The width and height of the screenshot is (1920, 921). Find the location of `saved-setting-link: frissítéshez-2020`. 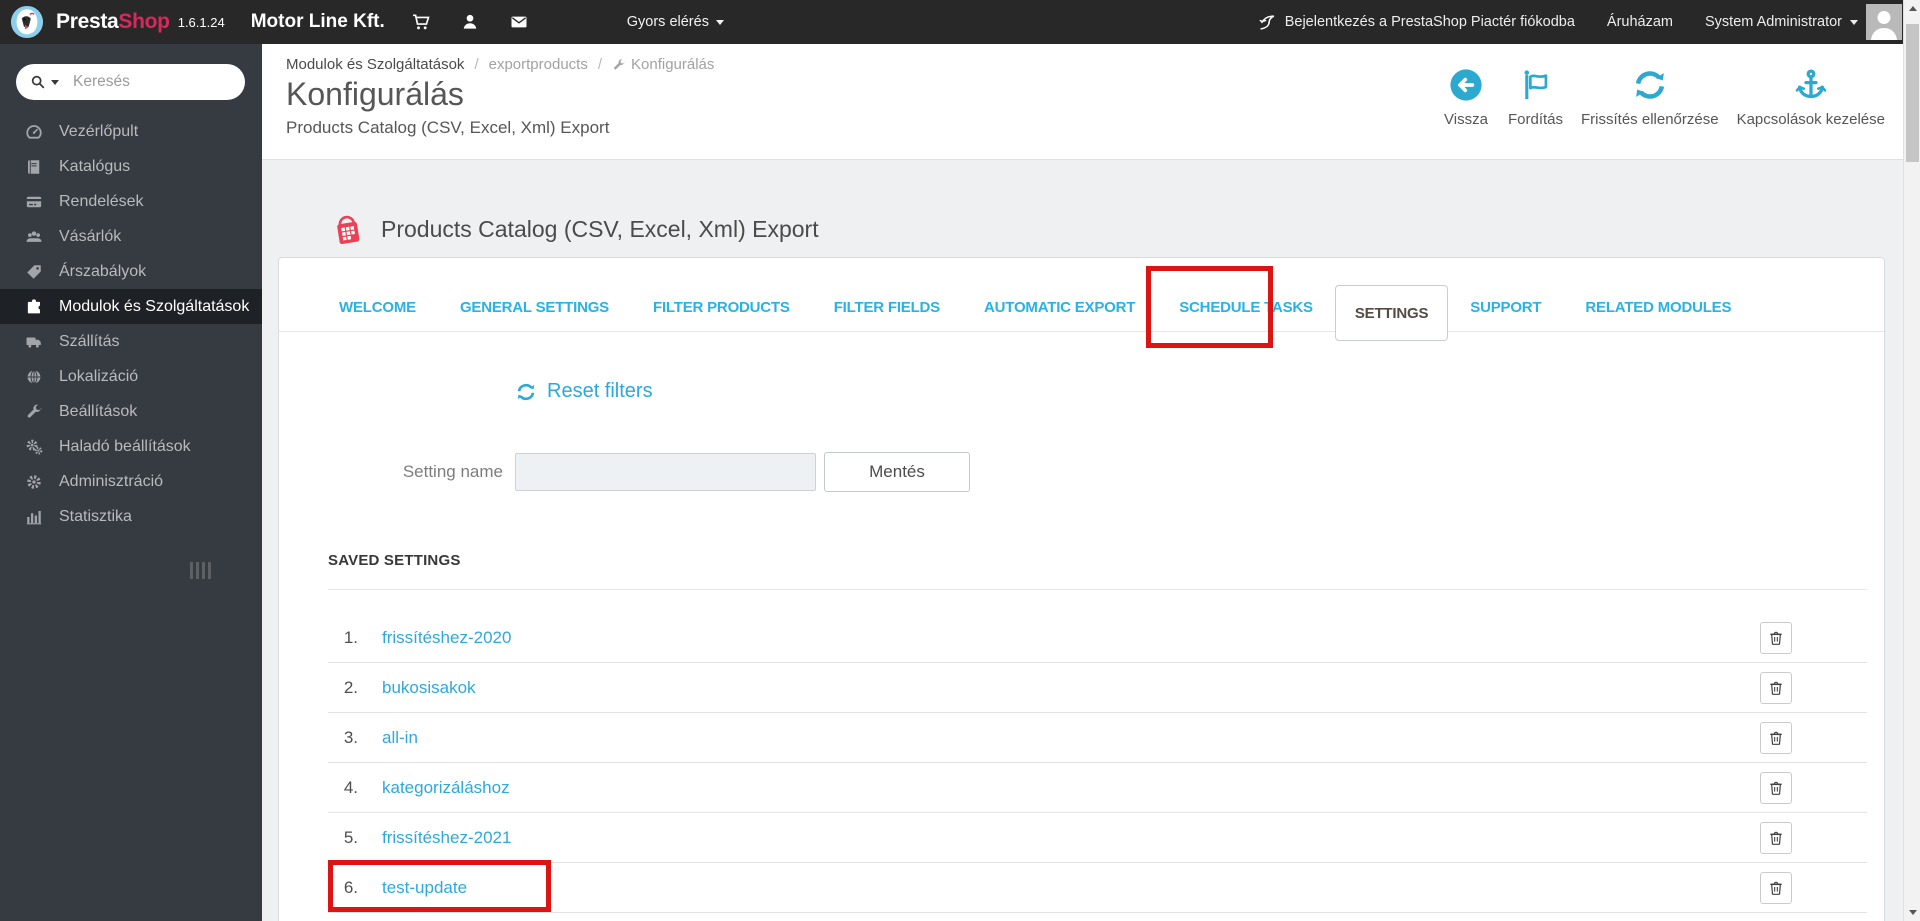

saved-setting-link: frissítéshez-2020 is located at coordinates (446, 638).